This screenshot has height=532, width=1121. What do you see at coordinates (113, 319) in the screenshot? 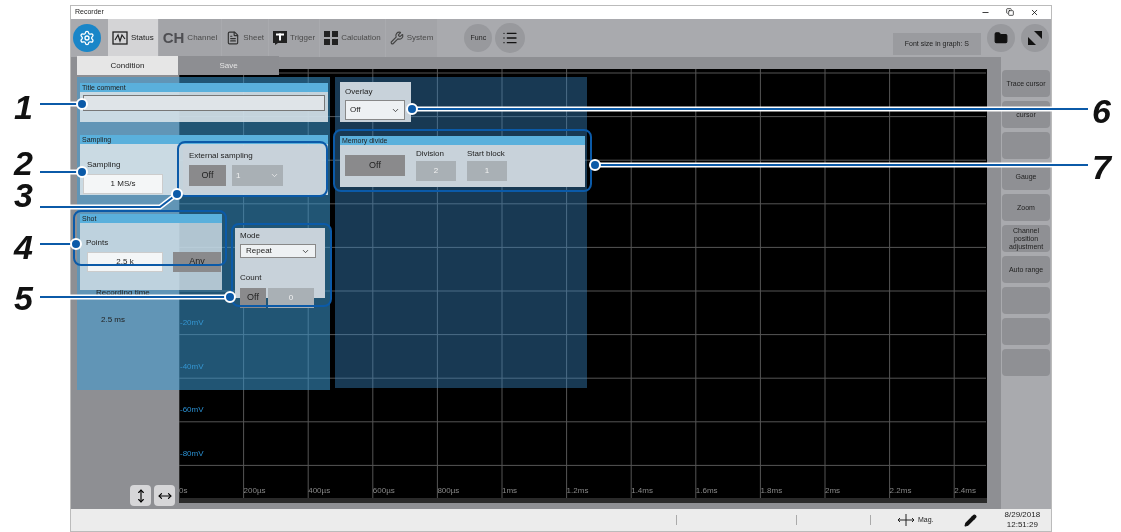
I see `recording-time-value: 2.5 ms` at bounding box center [113, 319].